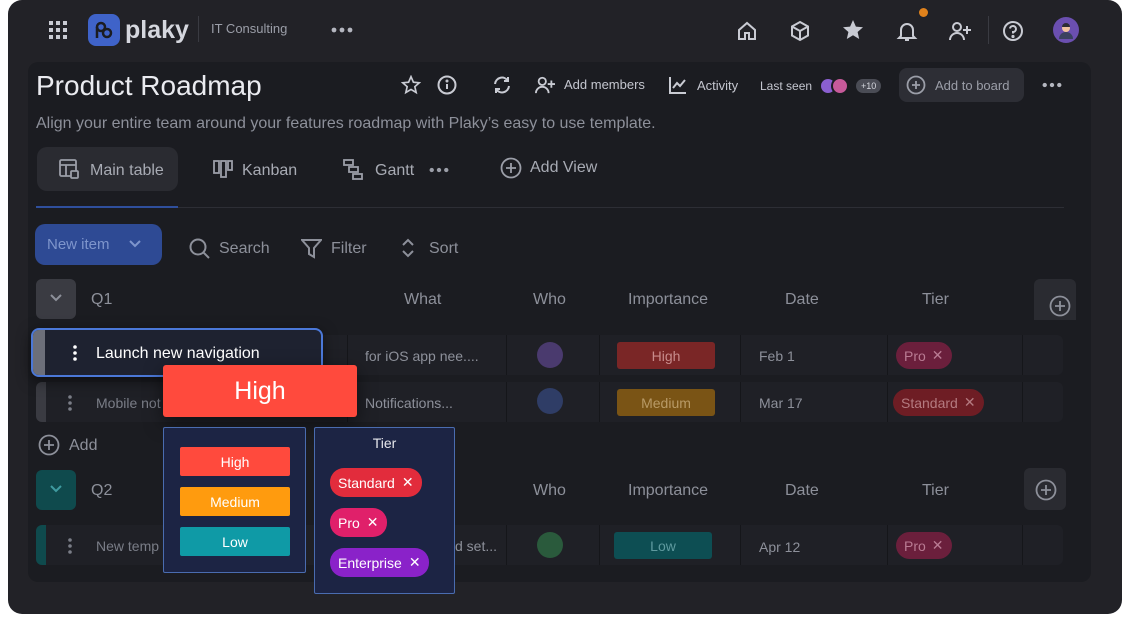  I want to click on tier-option-pro: Pro ✕, so click(358, 522).